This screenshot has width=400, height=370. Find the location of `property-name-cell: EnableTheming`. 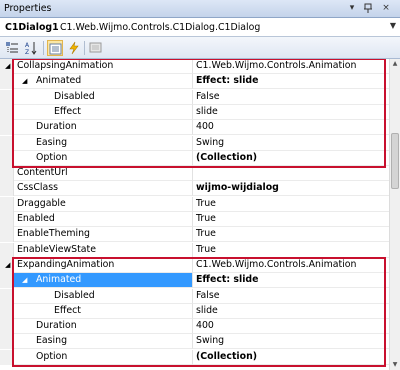

property-name-cell: EnableTheming is located at coordinates (103, 235).